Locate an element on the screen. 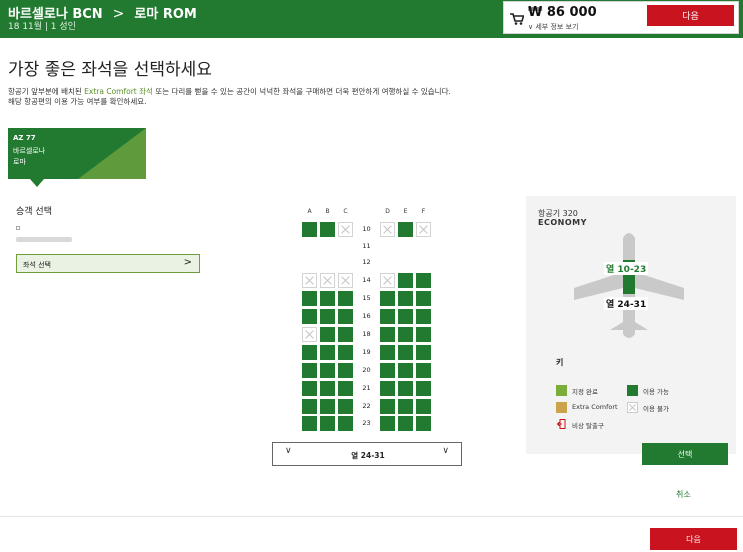  seat-column-header: F is located at coordinates (423, 211).